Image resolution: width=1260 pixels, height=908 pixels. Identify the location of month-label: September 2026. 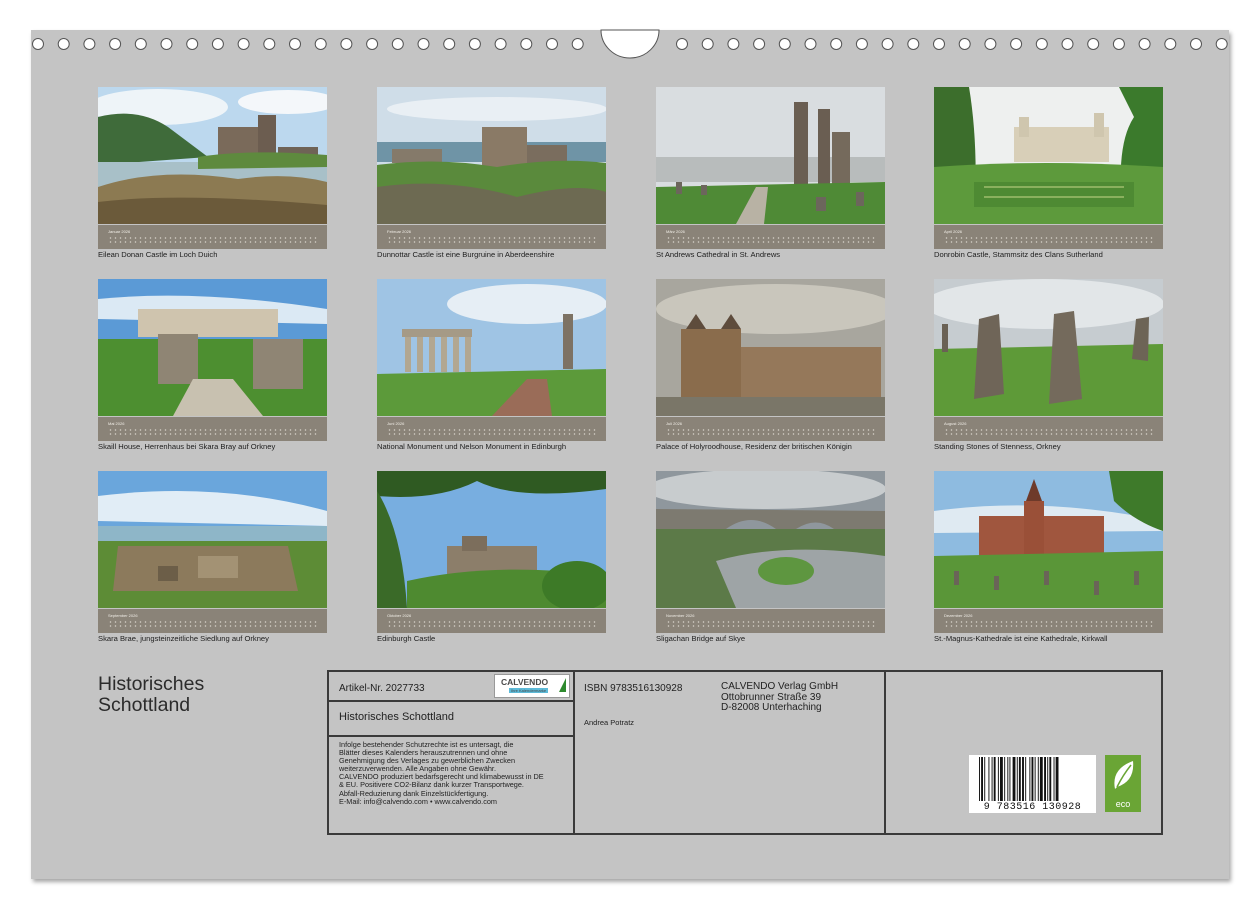
(123, 615).